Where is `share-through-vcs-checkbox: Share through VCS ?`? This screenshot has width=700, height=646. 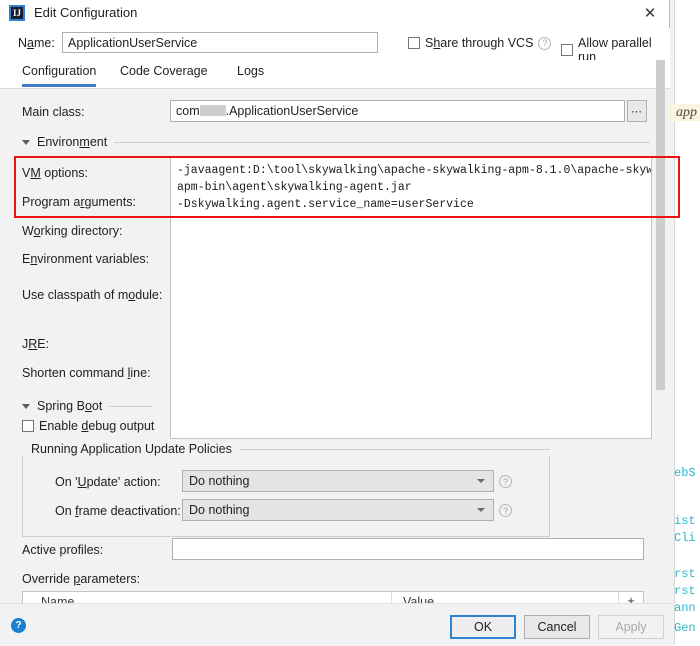 share-through-vcs-checkbox: Share through VCS ? is located at coordinates (480, 43).